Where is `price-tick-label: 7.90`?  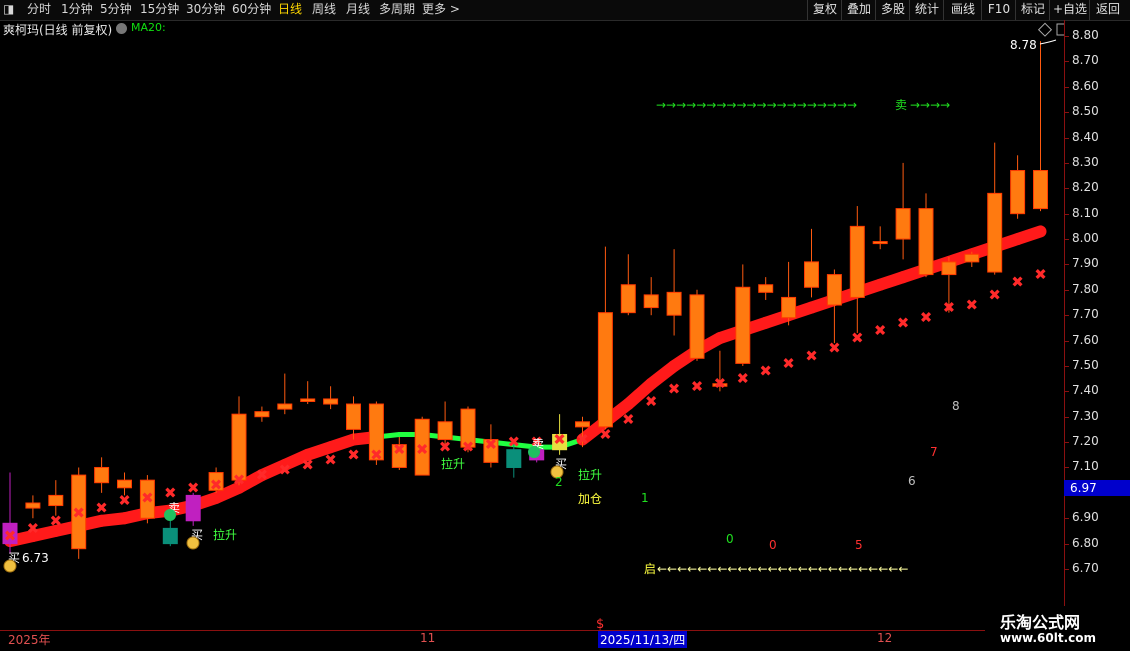
price-tick-label: 7.90 is located at coordinates (1085, 263).